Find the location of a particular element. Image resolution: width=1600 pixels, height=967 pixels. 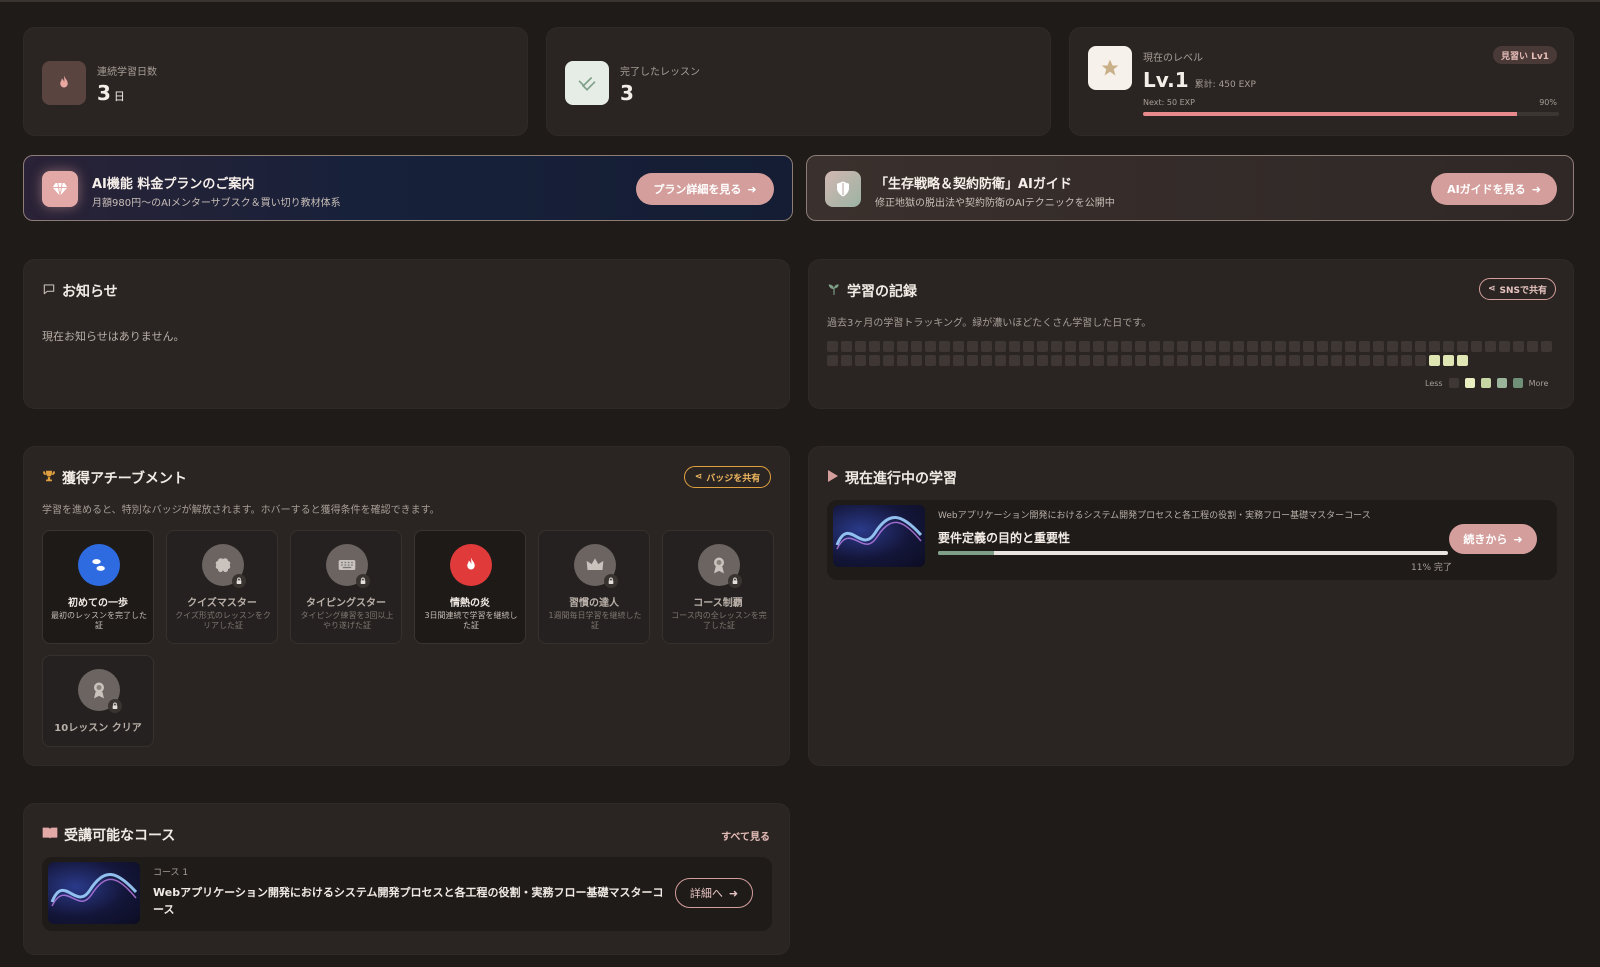

continue-button: 続きから ➜ is located at coordinates (1493, 539).